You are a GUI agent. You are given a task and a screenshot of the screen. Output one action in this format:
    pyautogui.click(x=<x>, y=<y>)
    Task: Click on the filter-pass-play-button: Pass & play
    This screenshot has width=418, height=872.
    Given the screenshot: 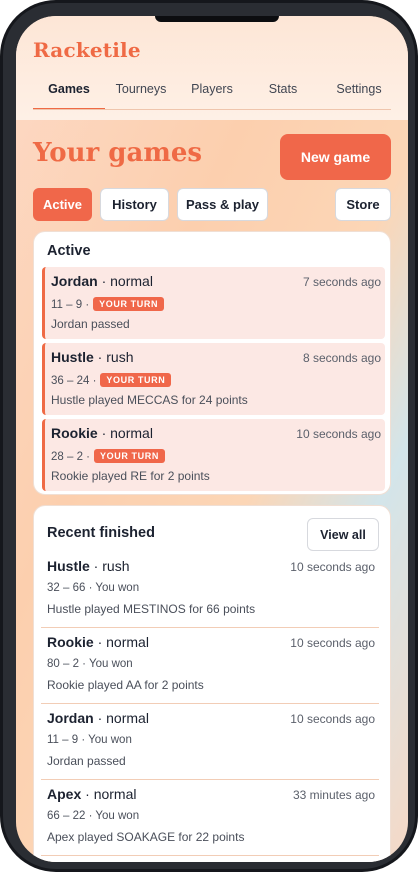 What is the action you would take?
    pyautogui.click(x=222, y=204)
    